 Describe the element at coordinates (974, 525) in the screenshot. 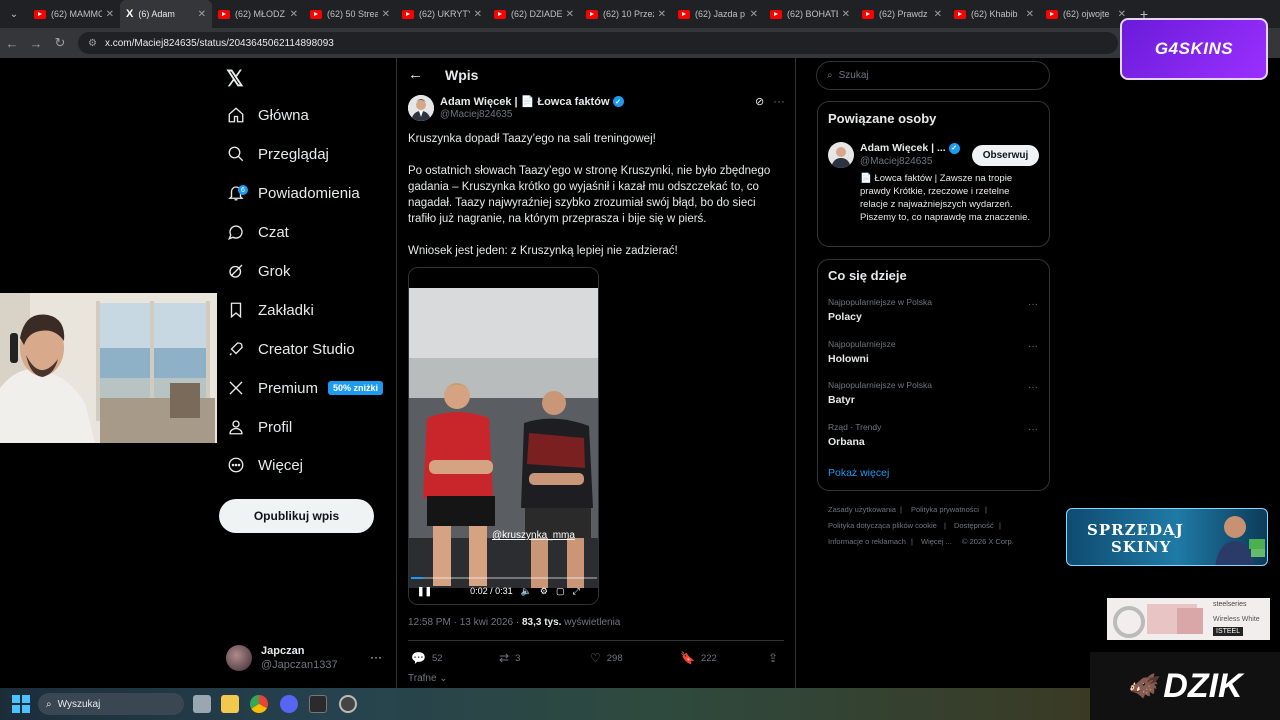

I see `footer-link-accessibility: Dostępność` at that location.